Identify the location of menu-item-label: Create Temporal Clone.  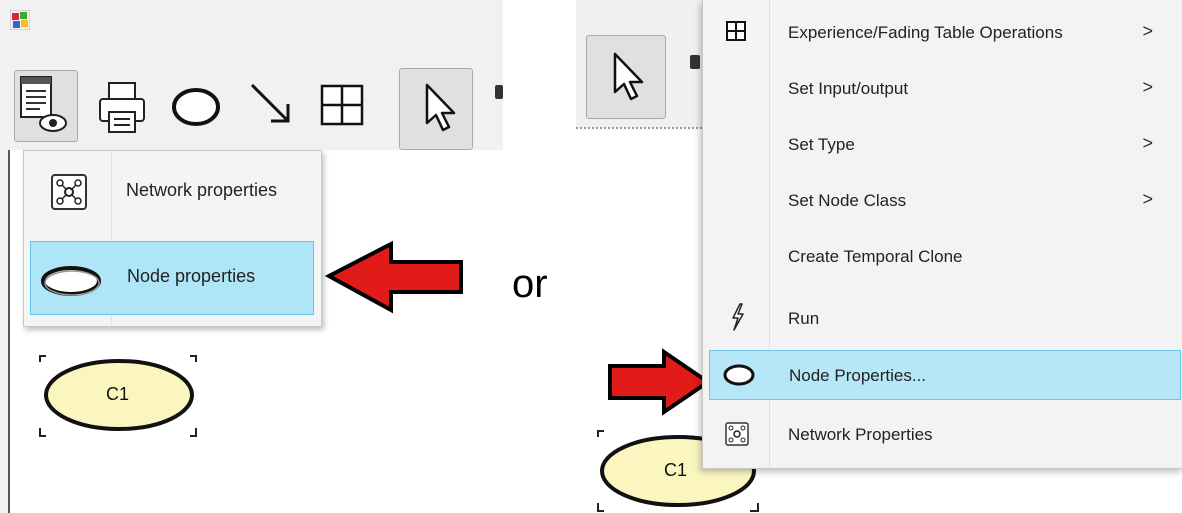
(875, 256).